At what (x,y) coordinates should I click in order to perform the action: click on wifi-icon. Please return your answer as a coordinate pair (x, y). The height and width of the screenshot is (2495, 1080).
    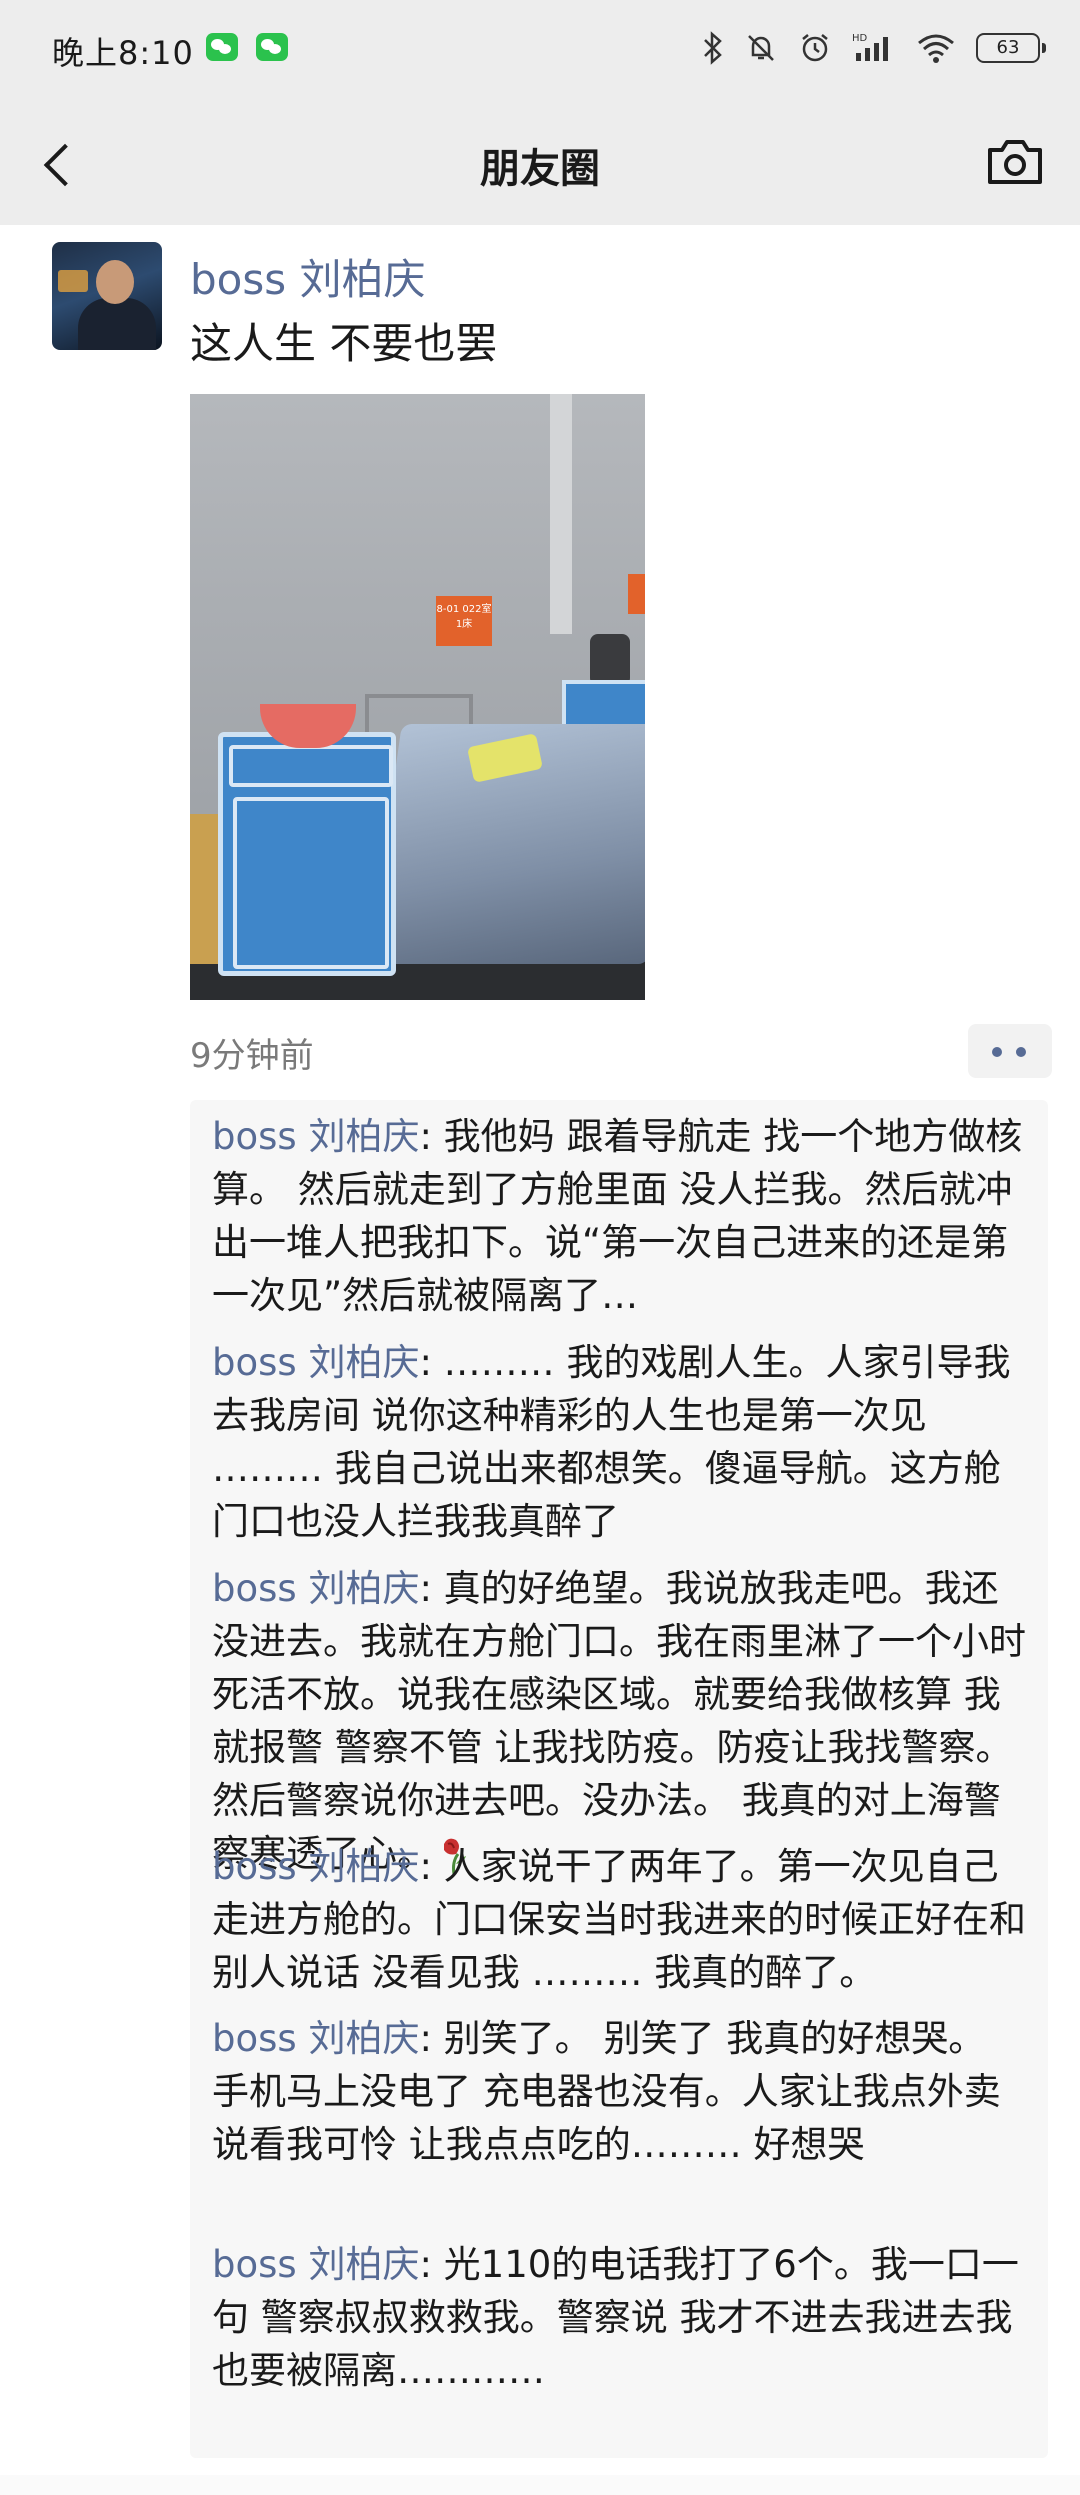
    Looking at the image, I should click on (936, 48).